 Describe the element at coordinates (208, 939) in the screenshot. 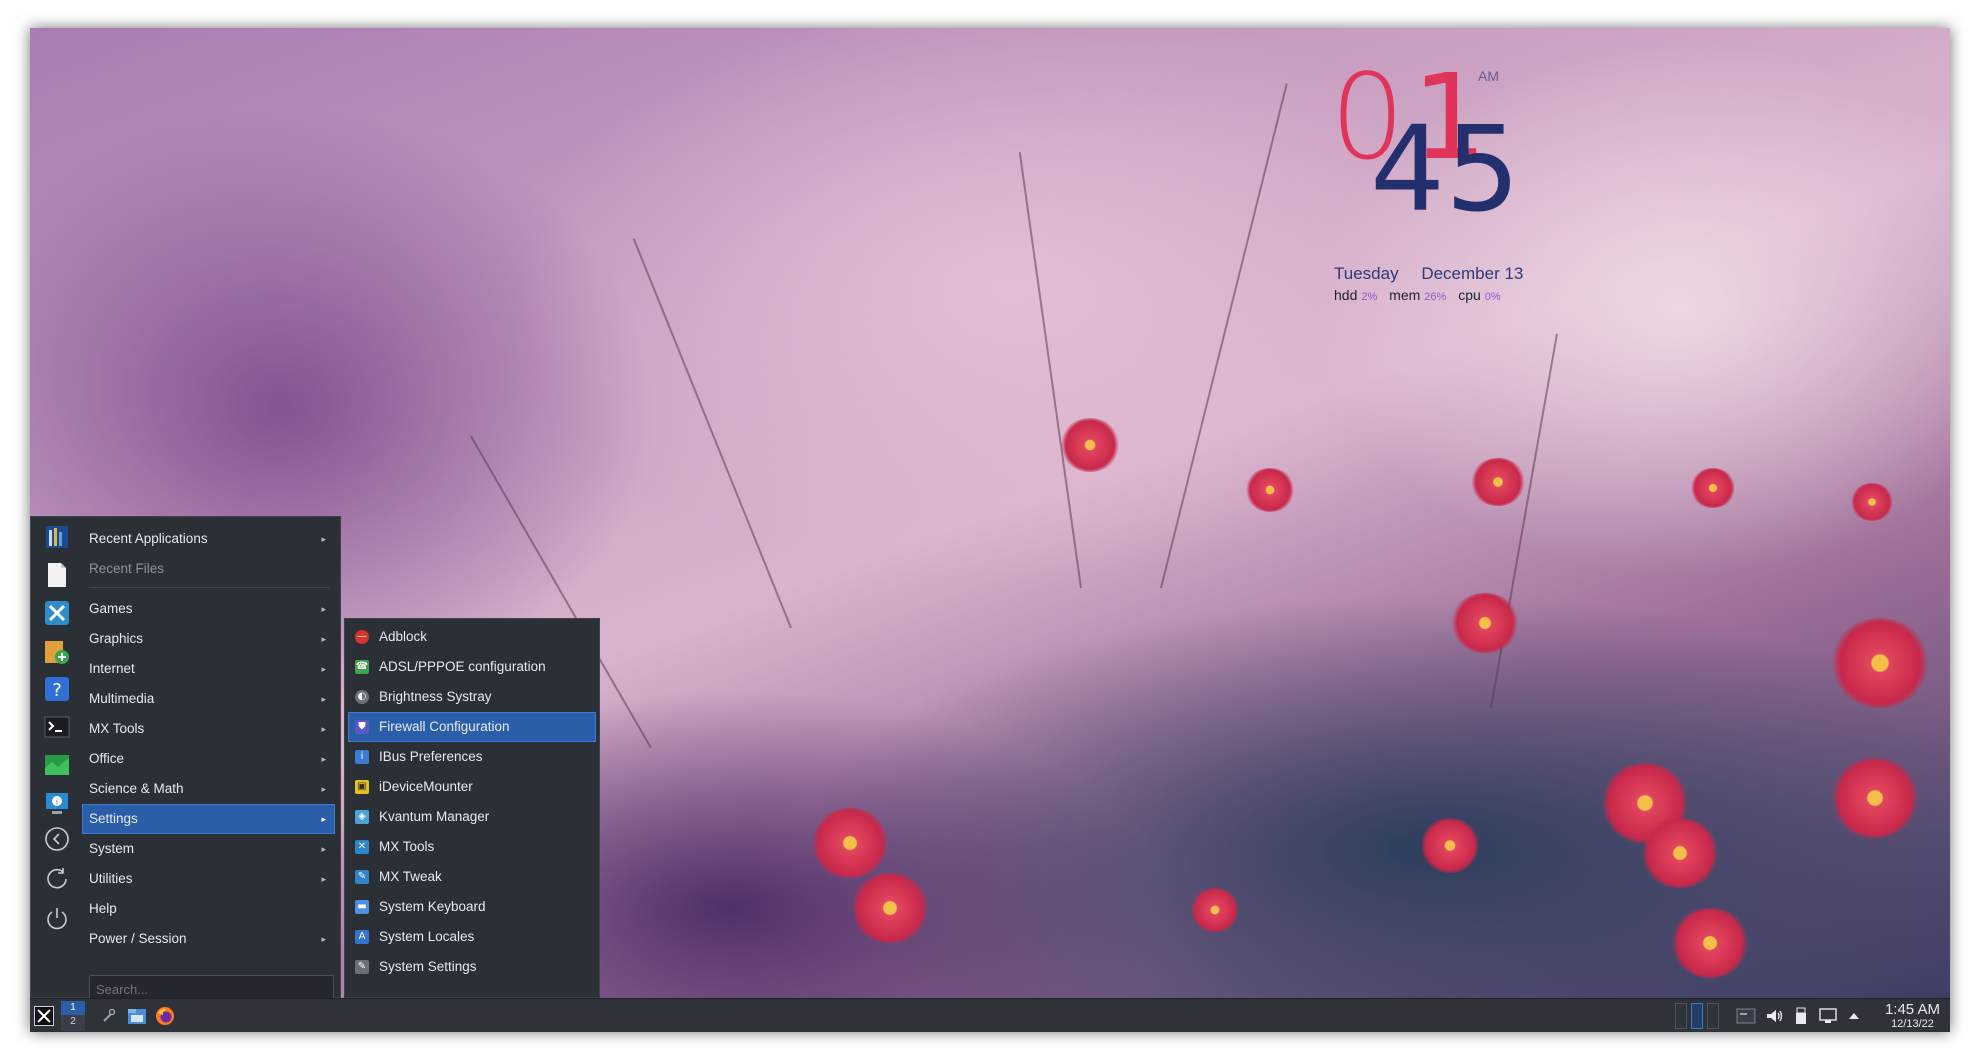

I see `menu-item-power-session: Power / Session ▸` at that location.